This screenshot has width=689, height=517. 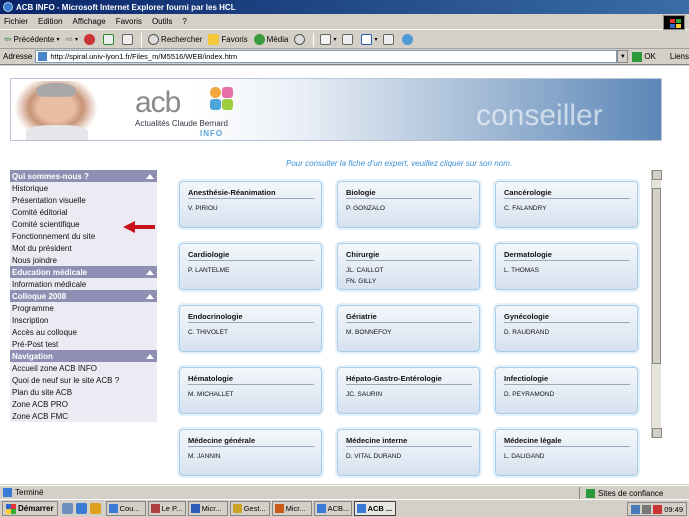 What do you see at coordinates (95, 508) in the screenshot?
I see `outlook-icon` at bounding box center [95, 508].